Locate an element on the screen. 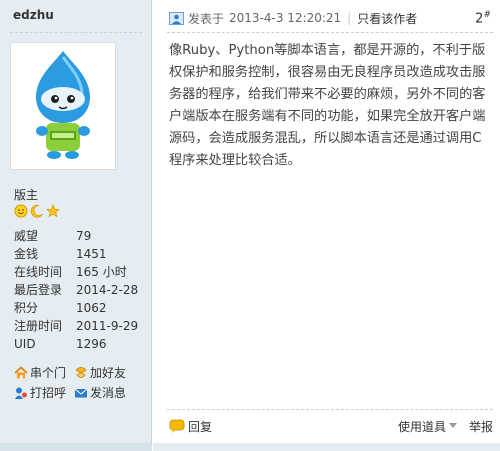  stat-value: 79 is located at coordinates (84, 236).